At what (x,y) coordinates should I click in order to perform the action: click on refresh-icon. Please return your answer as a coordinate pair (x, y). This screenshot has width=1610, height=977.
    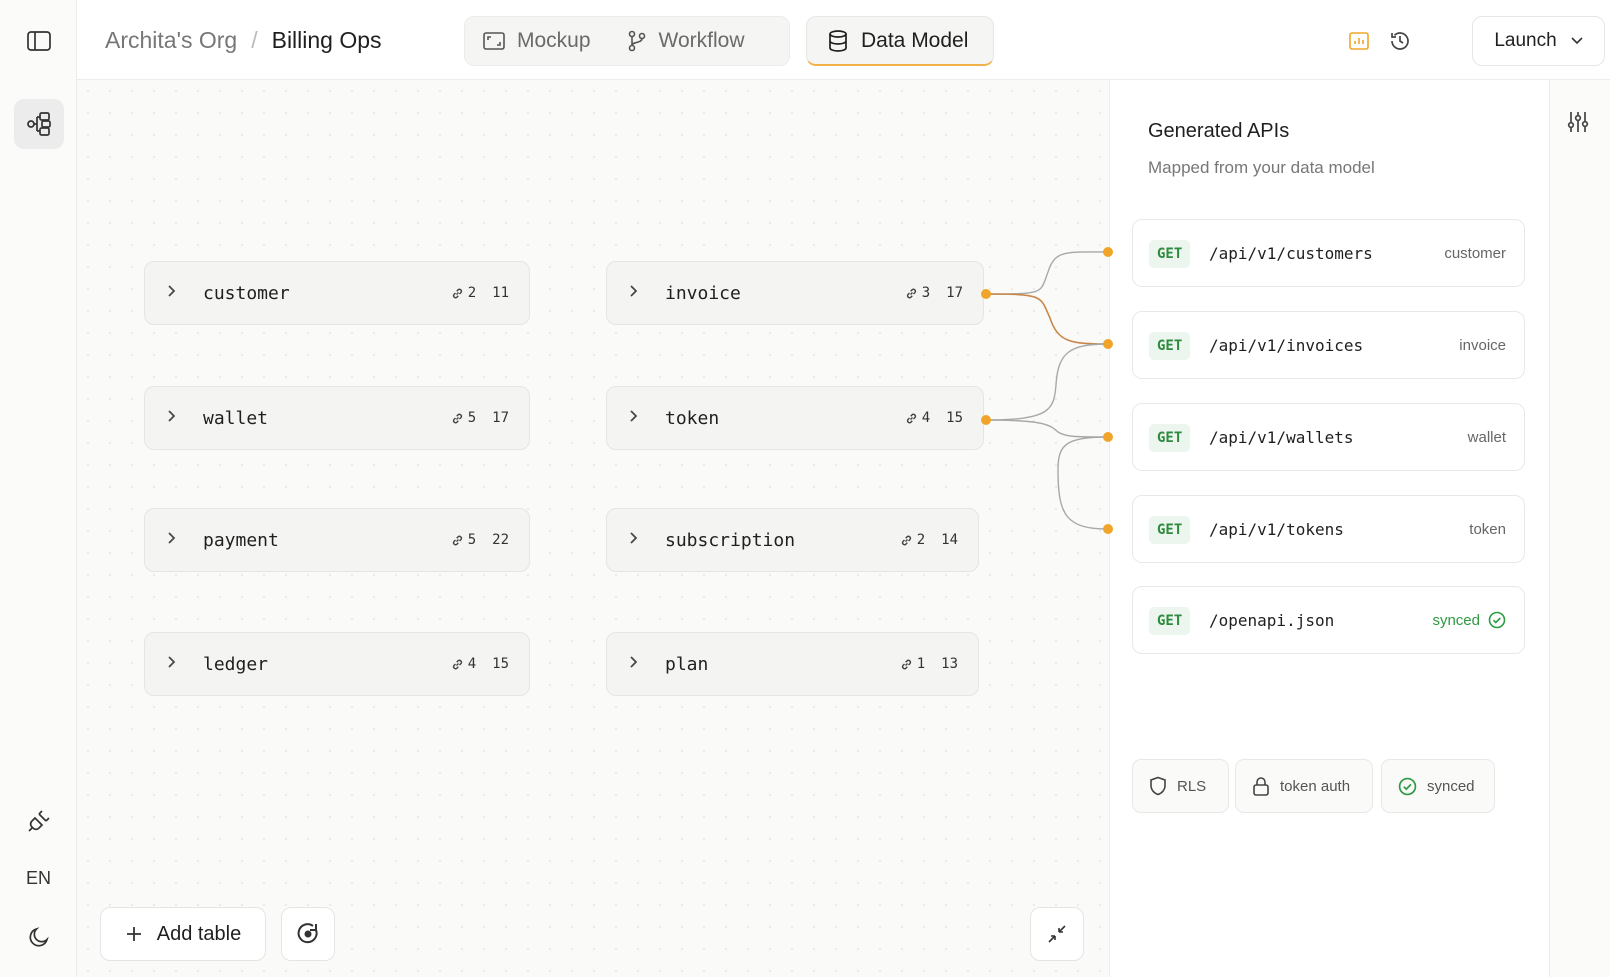
    Looking at the image, I should click on (307, 933).